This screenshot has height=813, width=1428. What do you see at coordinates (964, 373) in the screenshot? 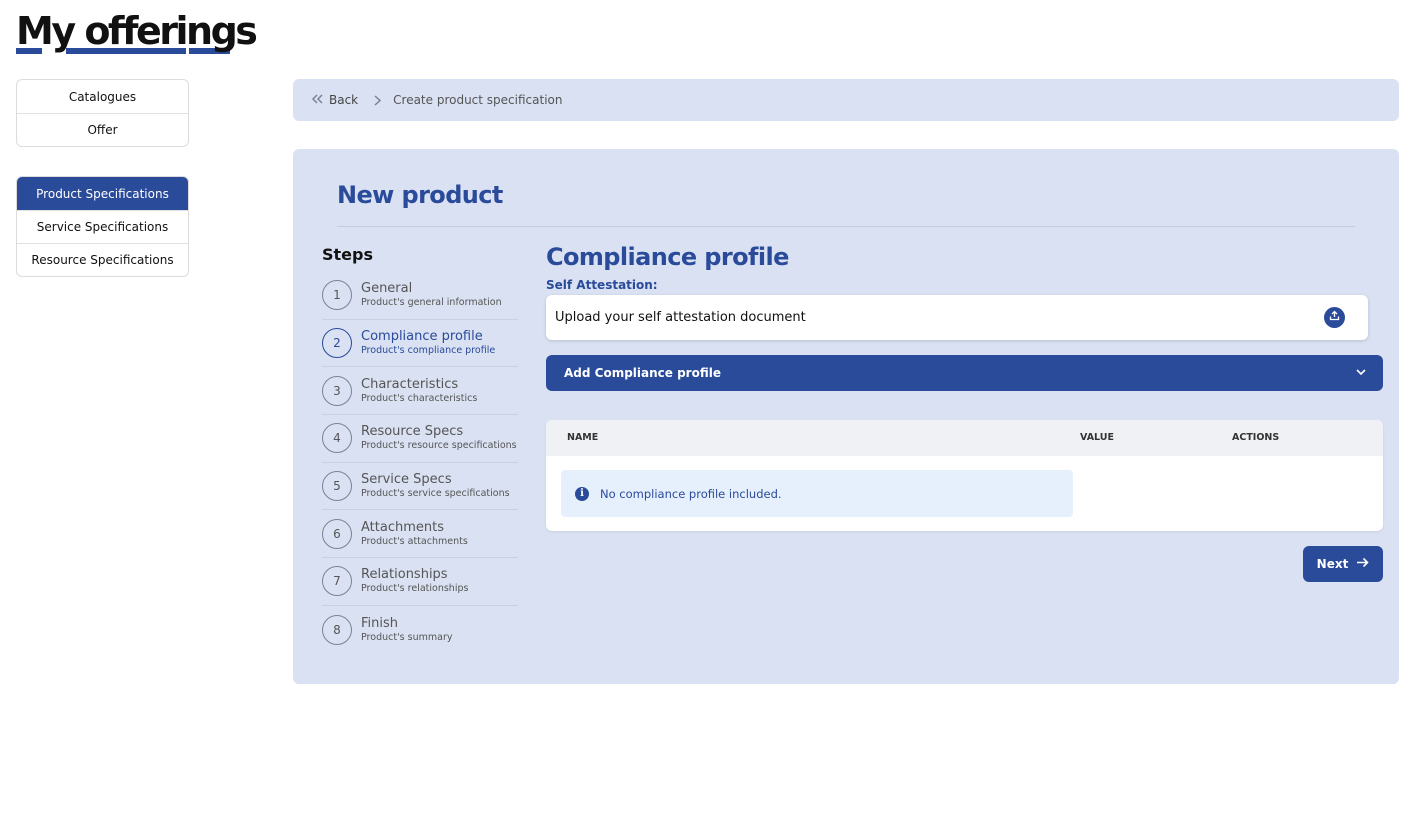
I see `add-compliance-profile-toggle: Add Compliance profile` at bounding box center [964, 373].